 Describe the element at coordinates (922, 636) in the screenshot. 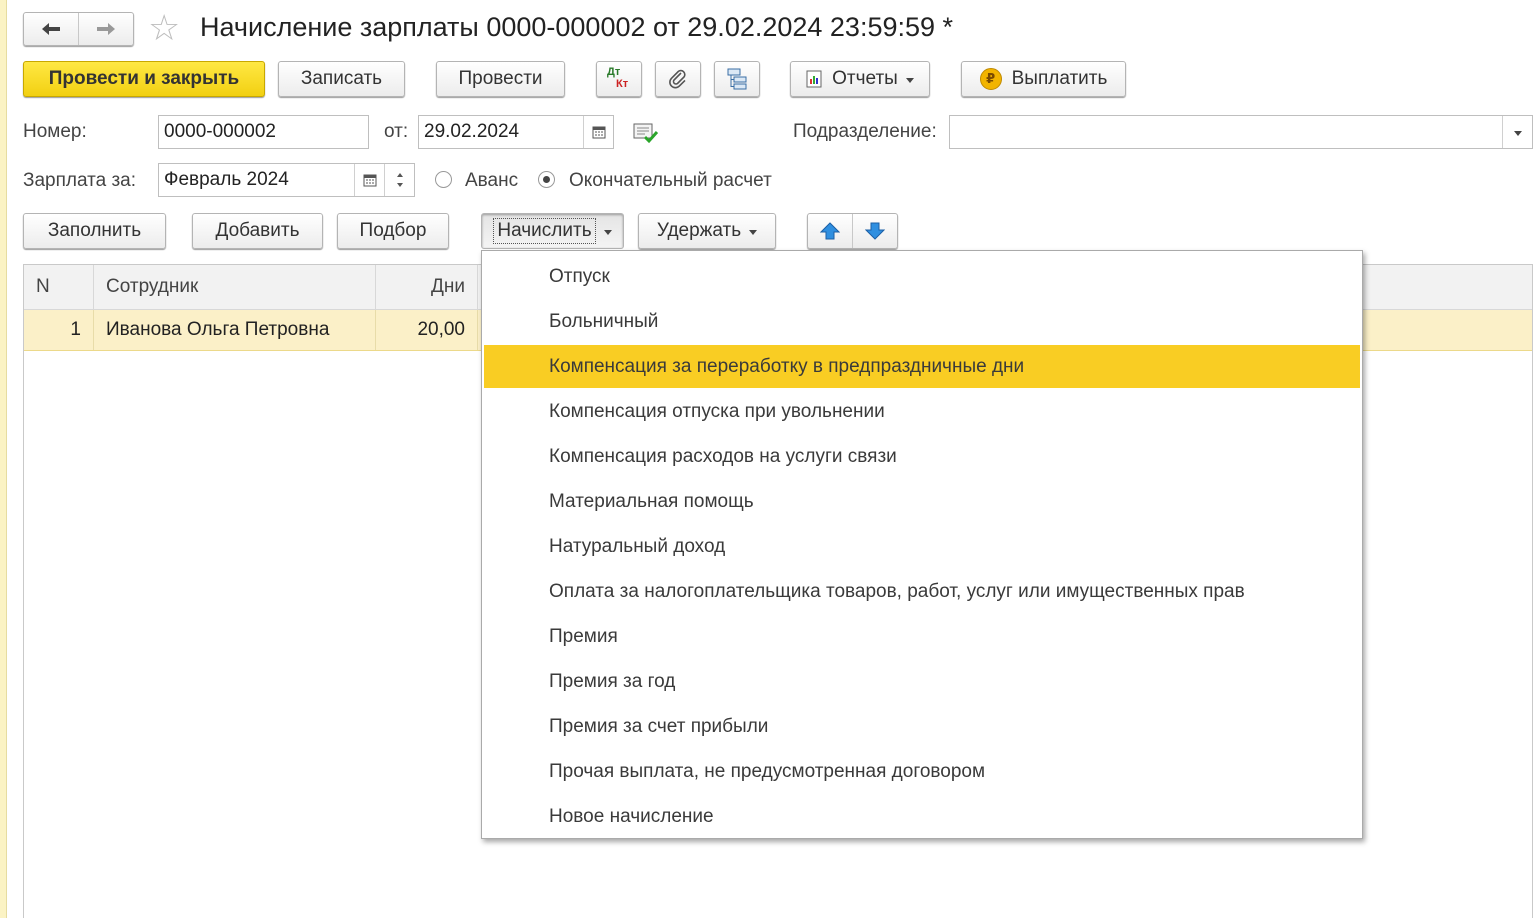

I see `menu-item-bonus: Премия` at that location.